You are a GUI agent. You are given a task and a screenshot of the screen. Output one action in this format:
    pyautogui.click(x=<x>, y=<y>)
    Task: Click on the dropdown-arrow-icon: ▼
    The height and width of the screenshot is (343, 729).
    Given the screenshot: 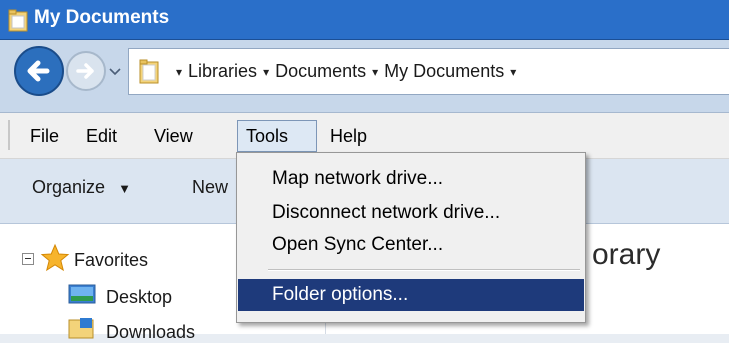 What is the action you would take?
    pyautogui.click(x=124, y=188)
    